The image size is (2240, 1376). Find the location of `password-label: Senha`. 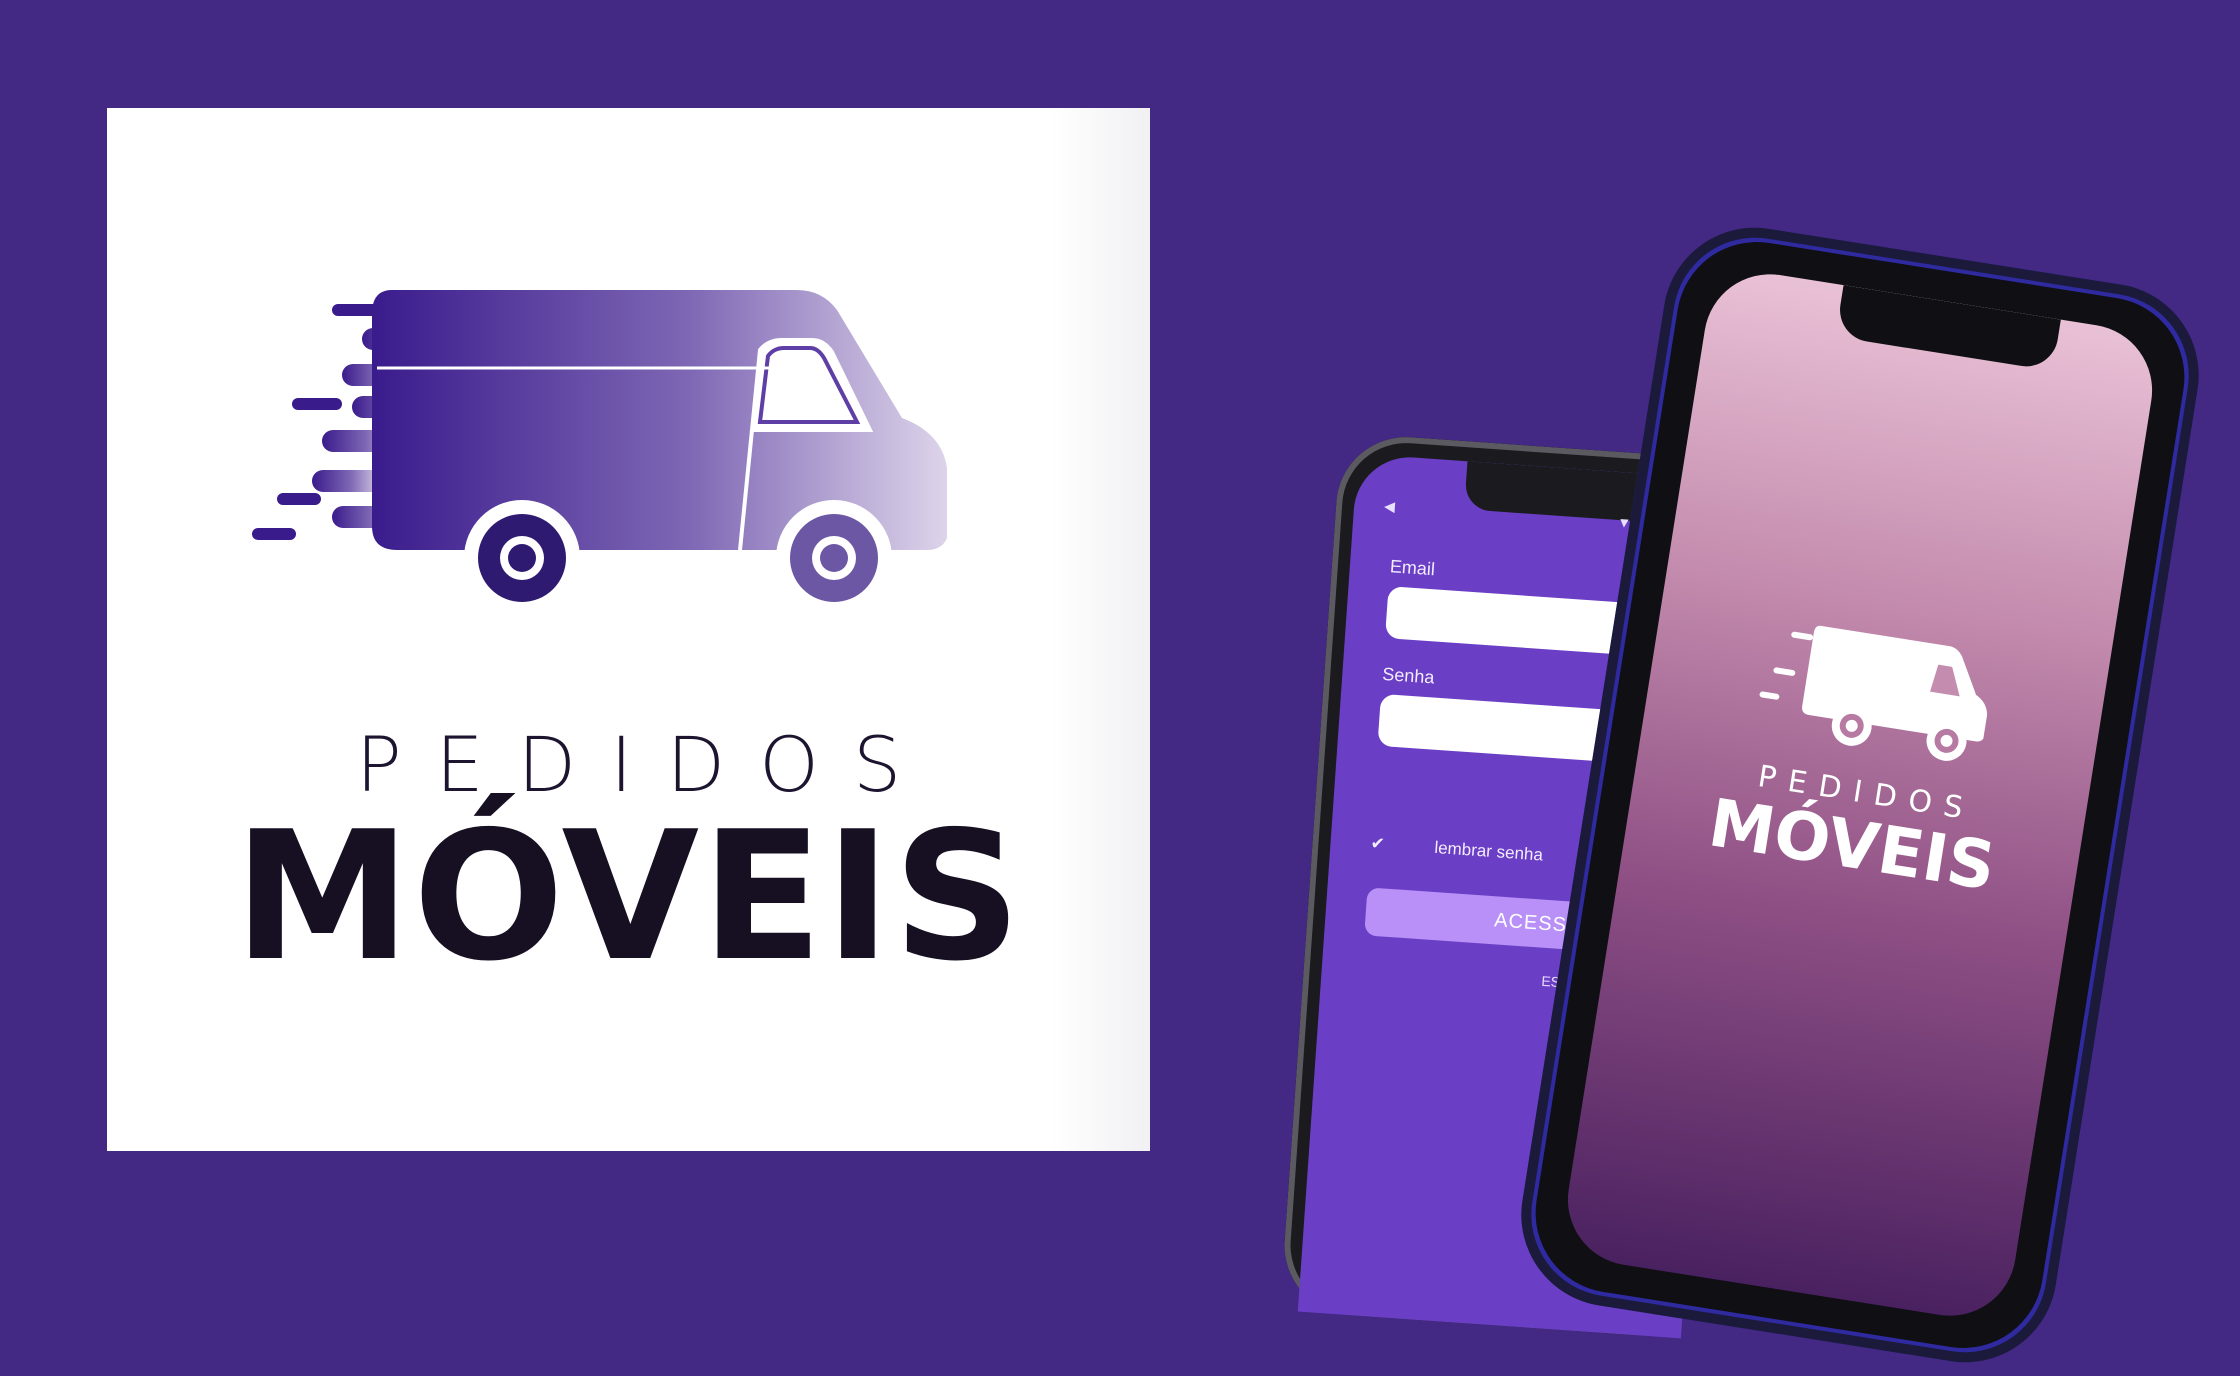

password-label: Senha is located at coordinates (1408, 675).